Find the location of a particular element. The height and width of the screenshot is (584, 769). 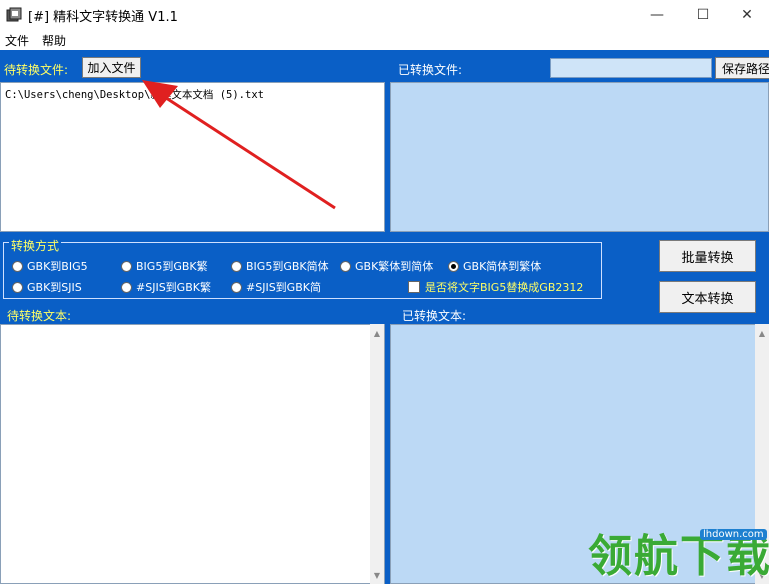

radio-big5-to-gbk-simplified: BIG5到GBK简体 is located at coordinates (280, 266).